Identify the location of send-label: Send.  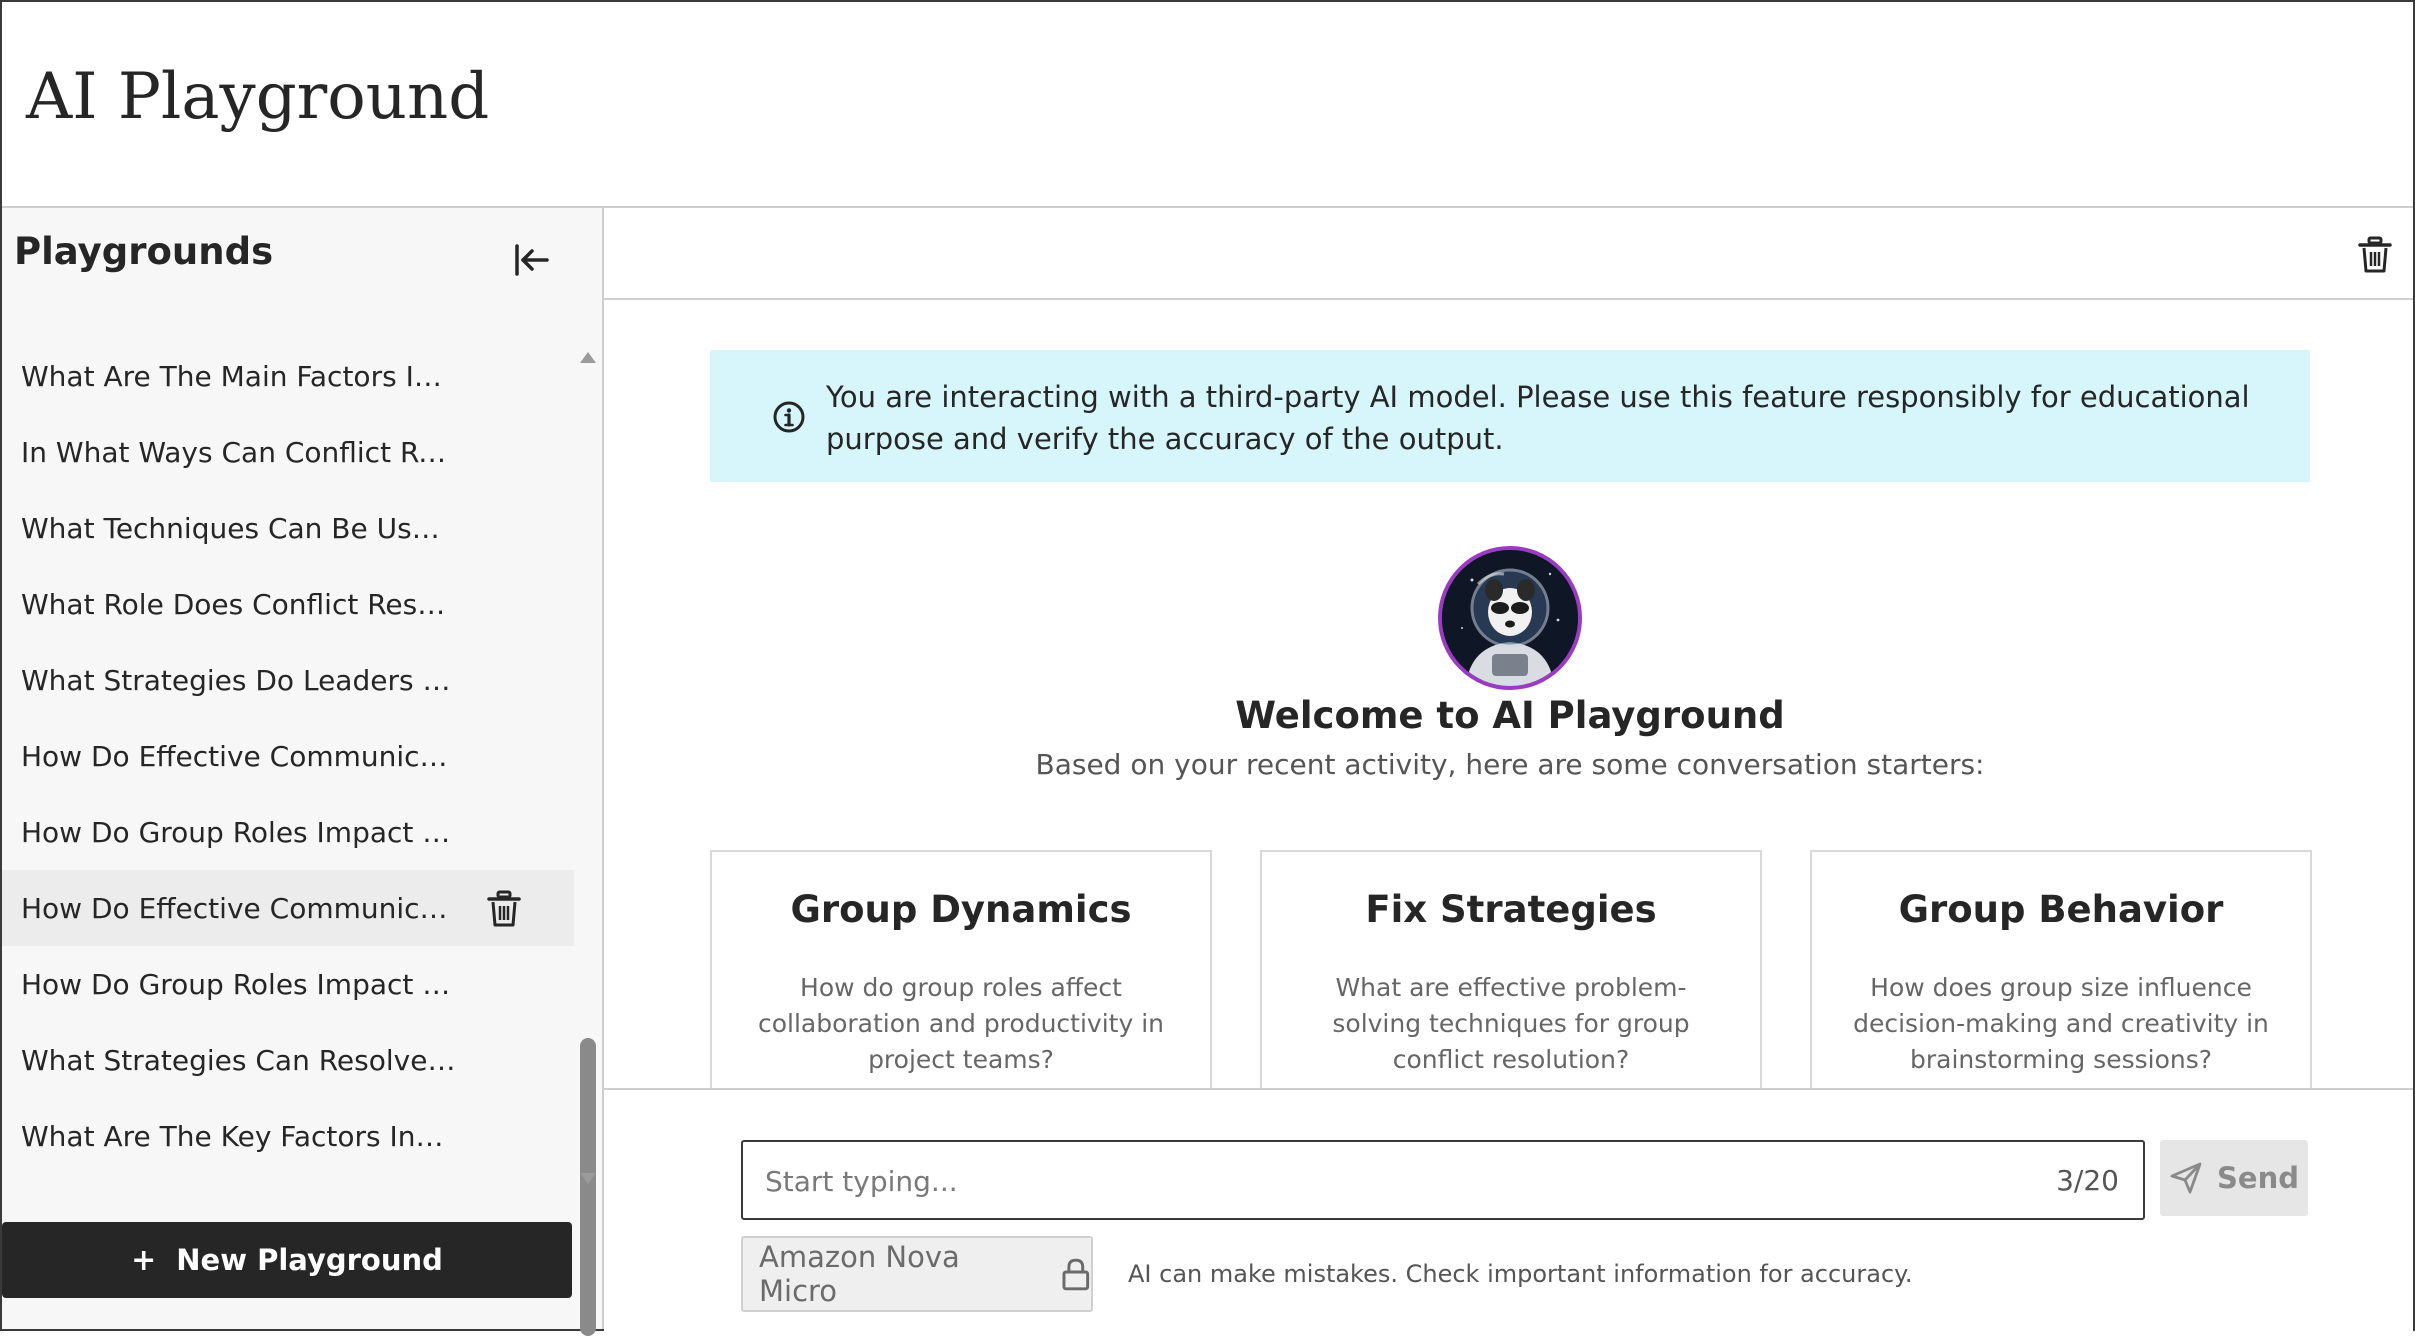
(2258, 1178).